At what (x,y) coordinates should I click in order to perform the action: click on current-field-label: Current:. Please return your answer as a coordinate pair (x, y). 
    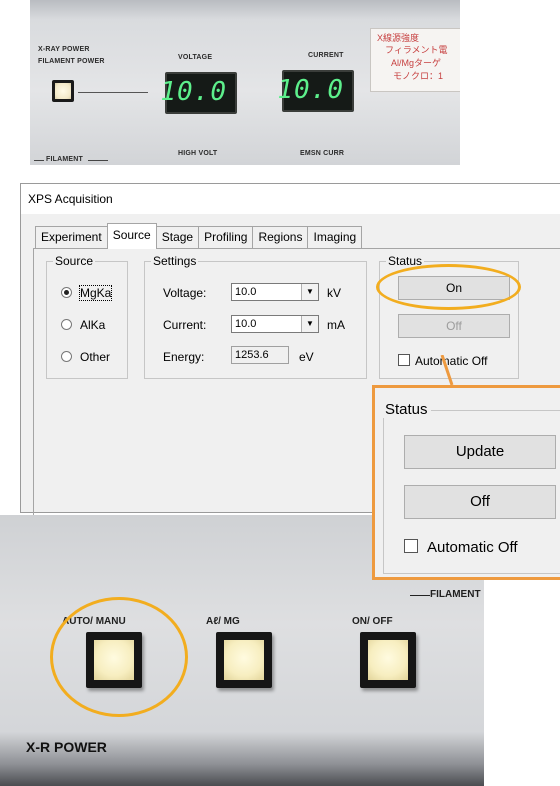
    Looking at the image, I should click on (185, 325).